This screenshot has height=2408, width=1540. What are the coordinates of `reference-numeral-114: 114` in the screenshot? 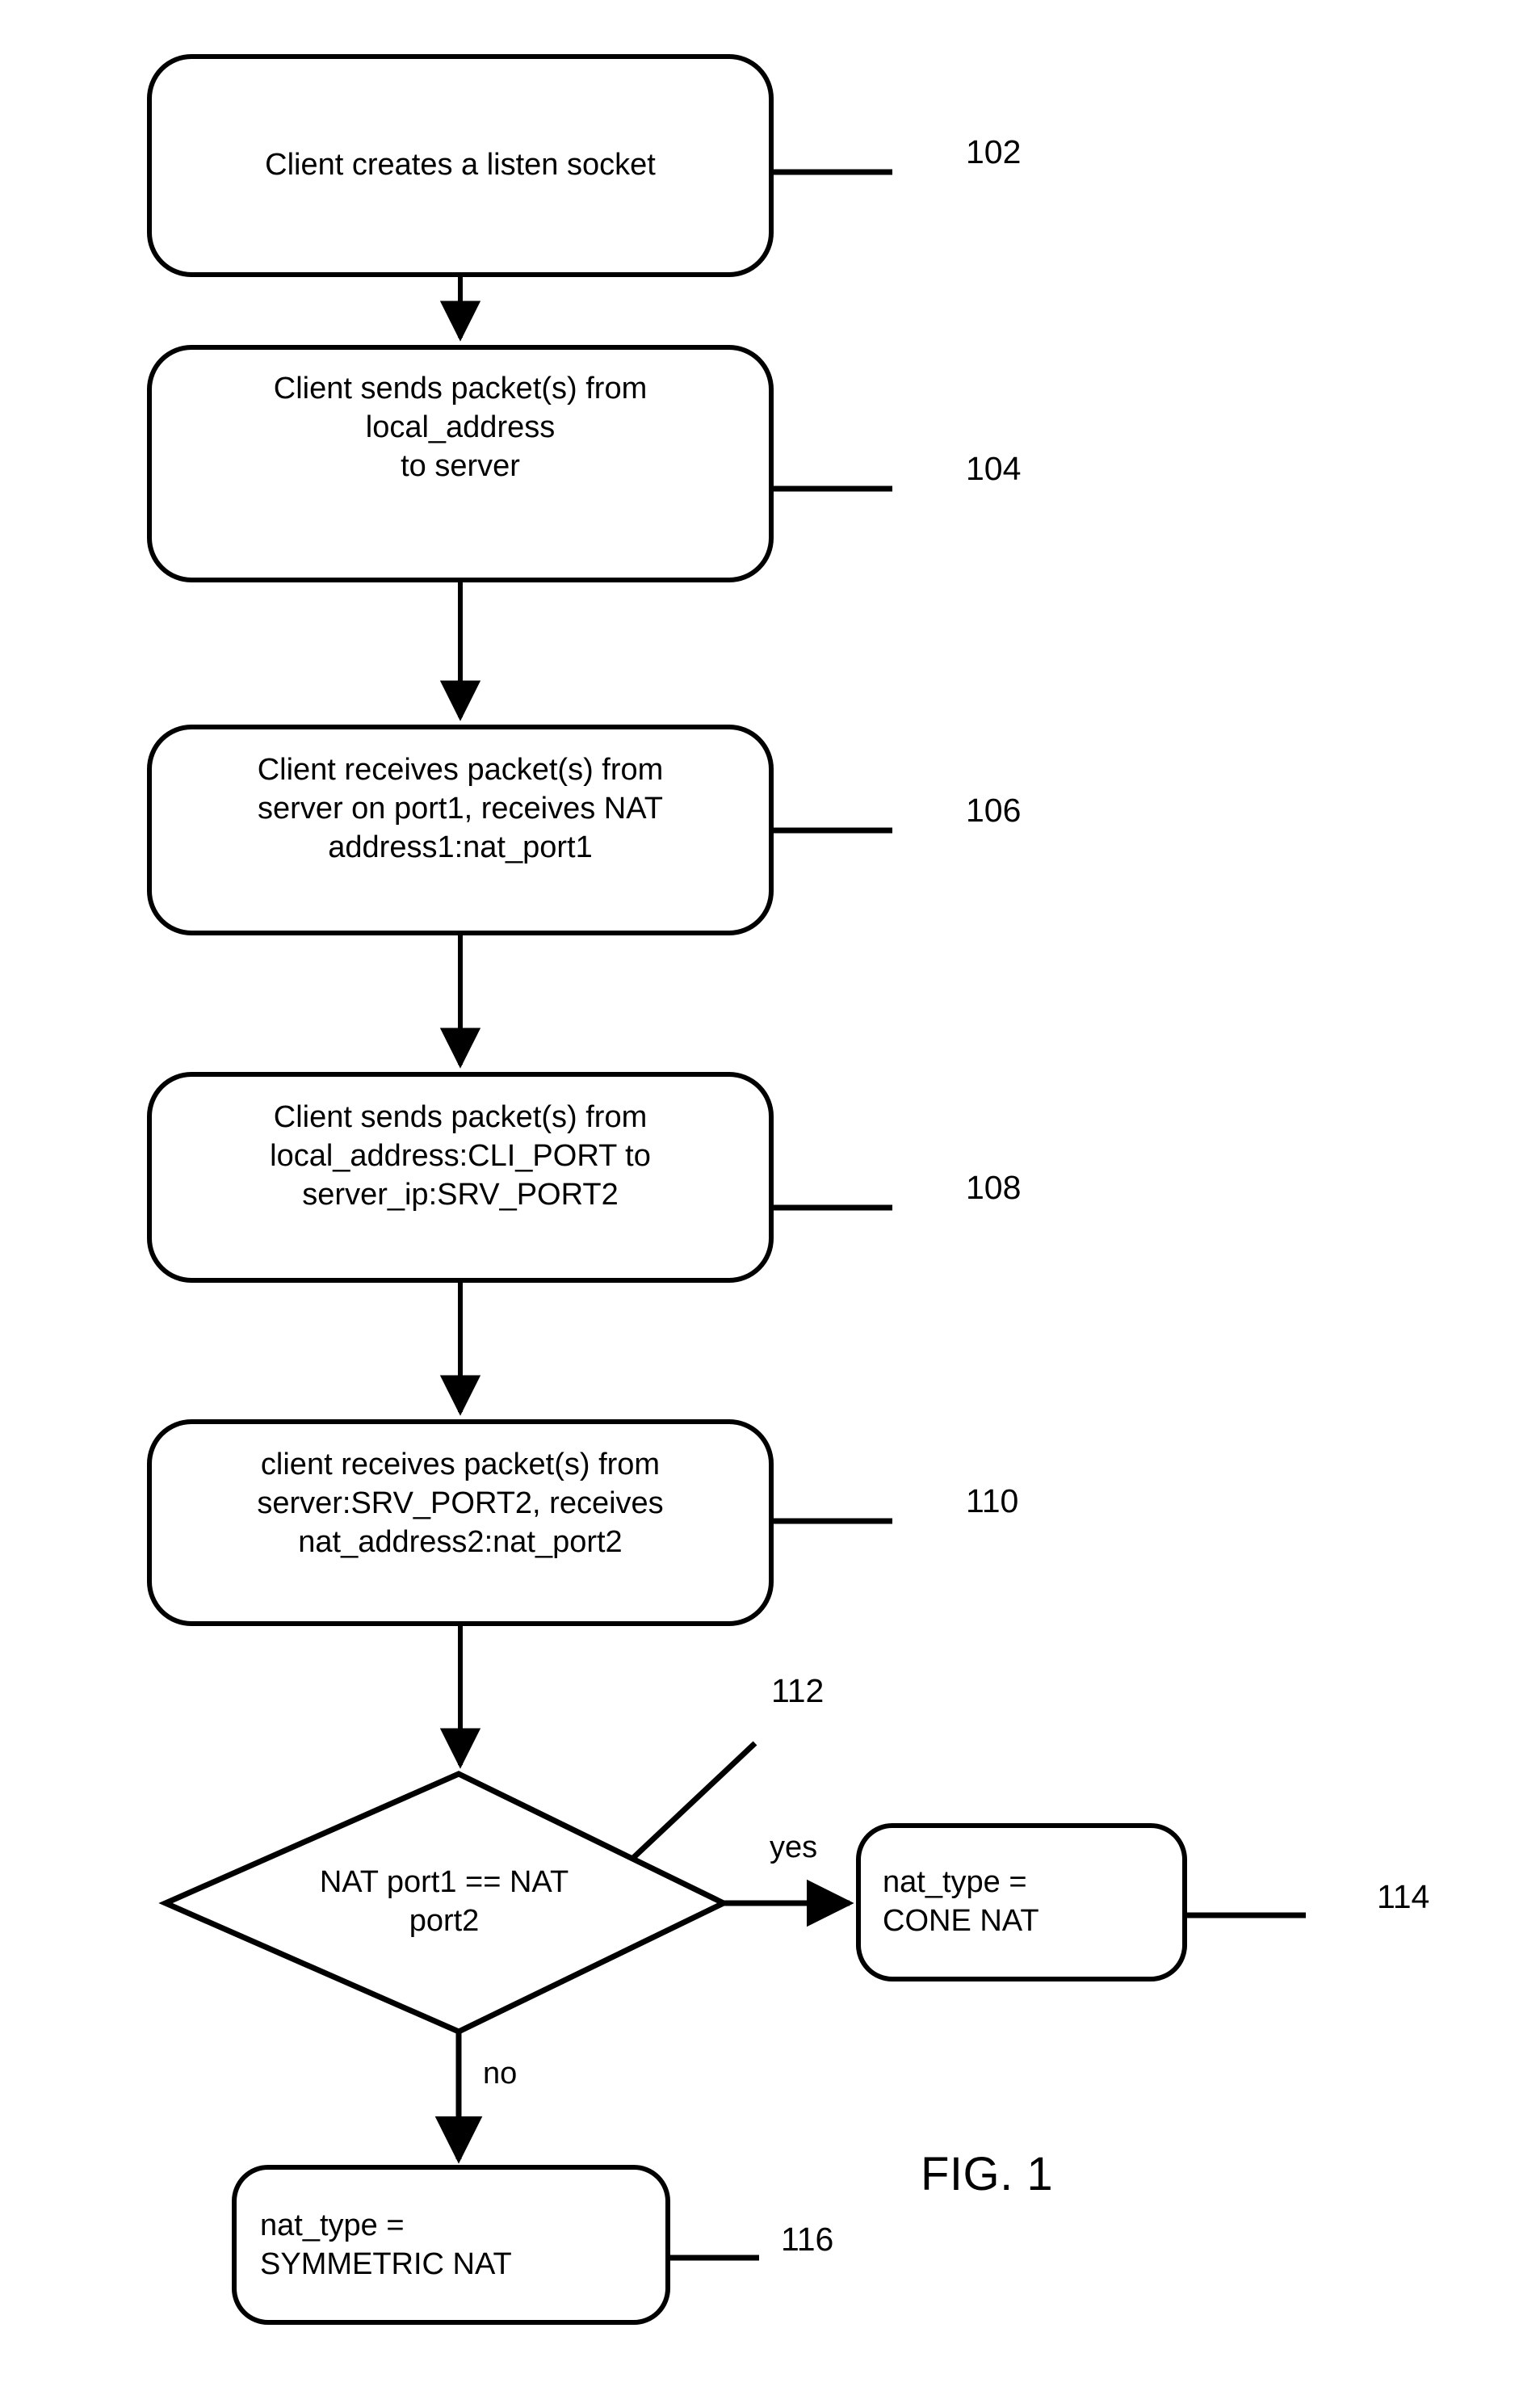 It's located at (1403, 1896).